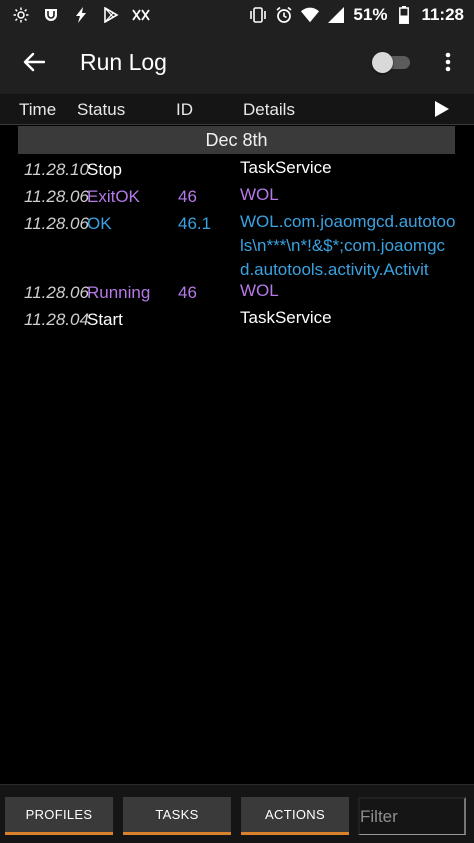  What do you see at coordinates (104, 169) in the screenshot?
I see `log-status: Stop` at bounding box center [104, 169].